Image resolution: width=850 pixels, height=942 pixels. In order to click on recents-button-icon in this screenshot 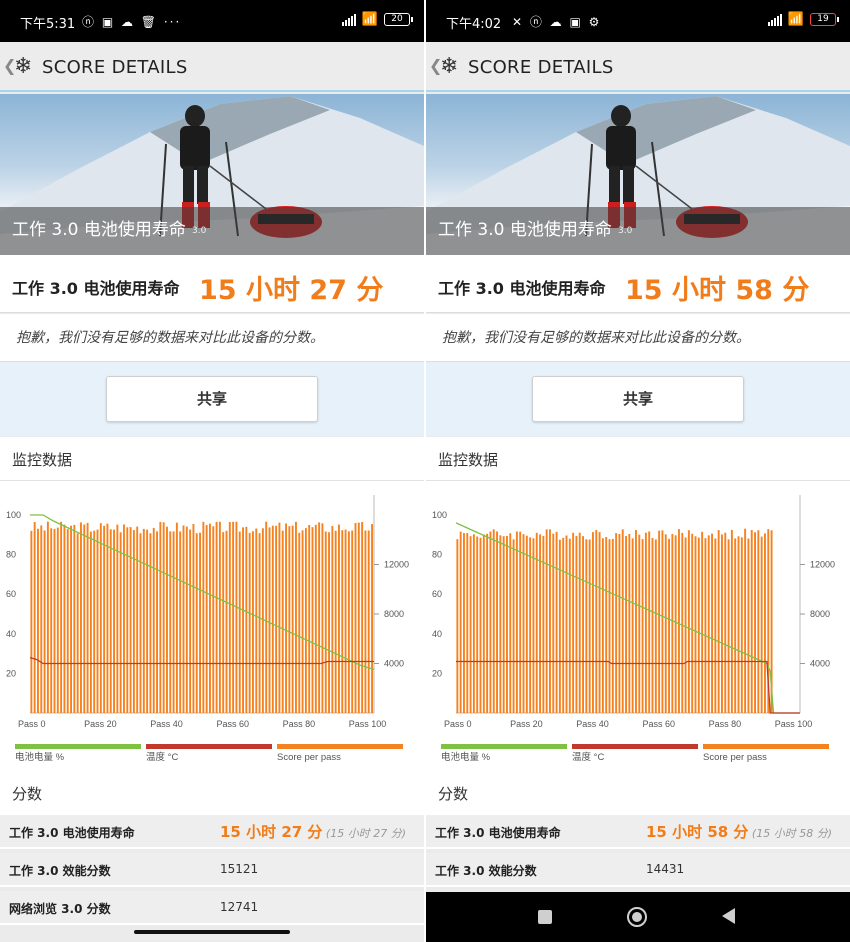, I will do `click(545, 917)`.